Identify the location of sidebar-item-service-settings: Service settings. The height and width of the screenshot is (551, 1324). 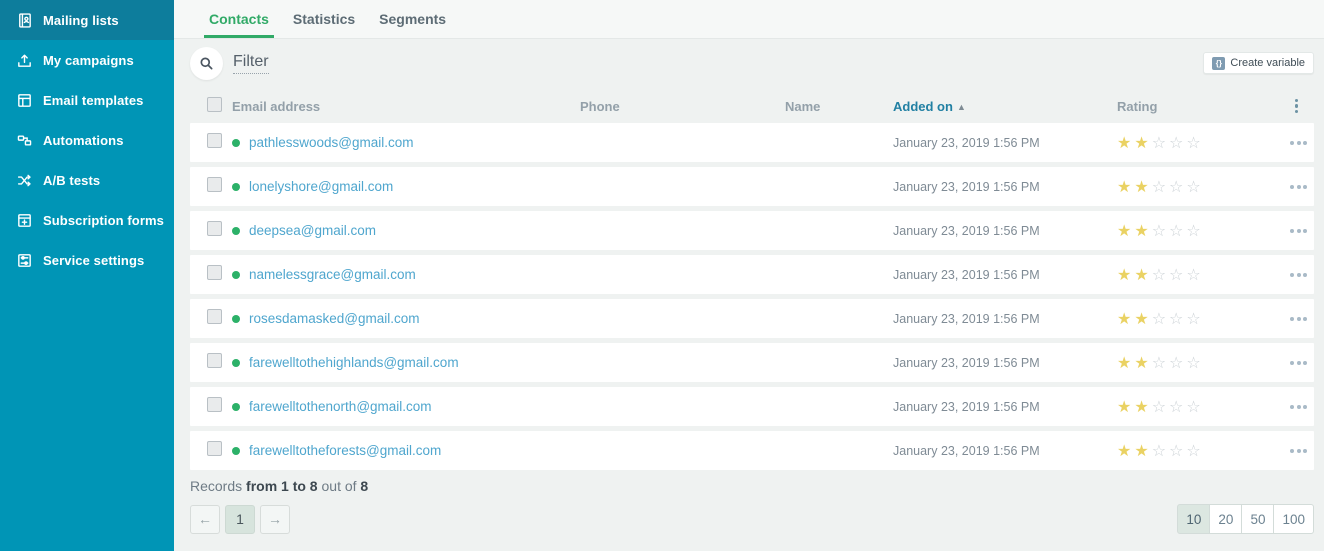
(87, 260).